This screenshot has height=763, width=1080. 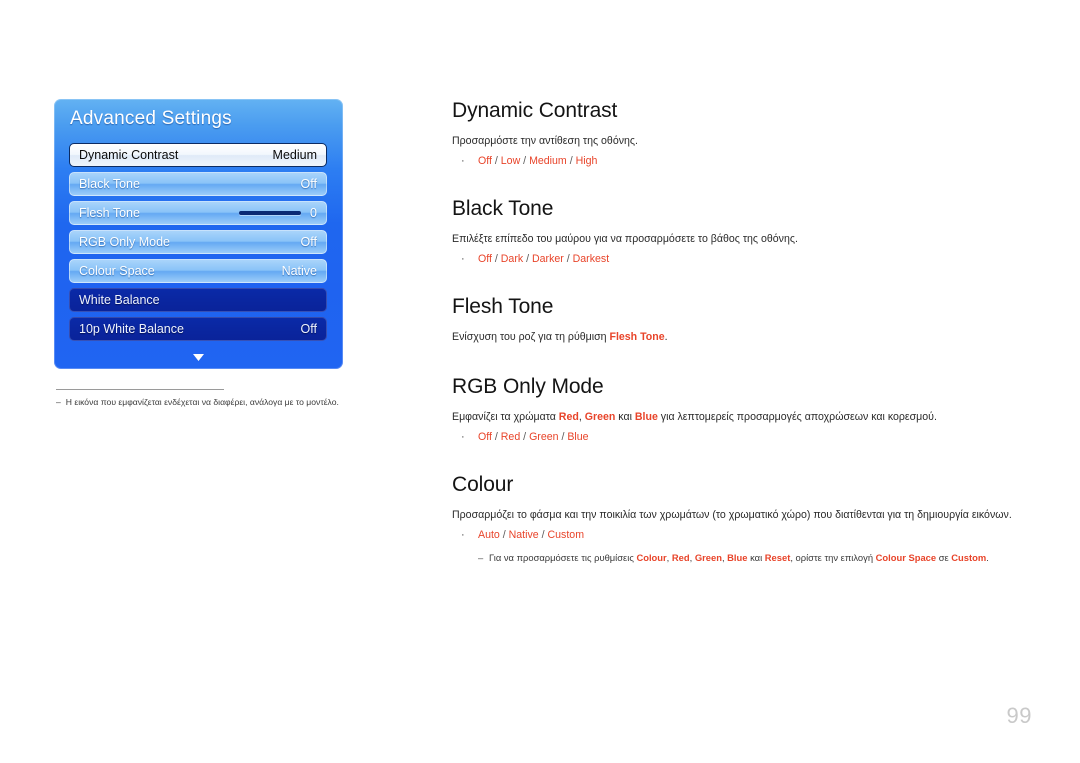 I want to click on subnote-text: , ορίστε την επιλογή, so click(x=833, y=557).